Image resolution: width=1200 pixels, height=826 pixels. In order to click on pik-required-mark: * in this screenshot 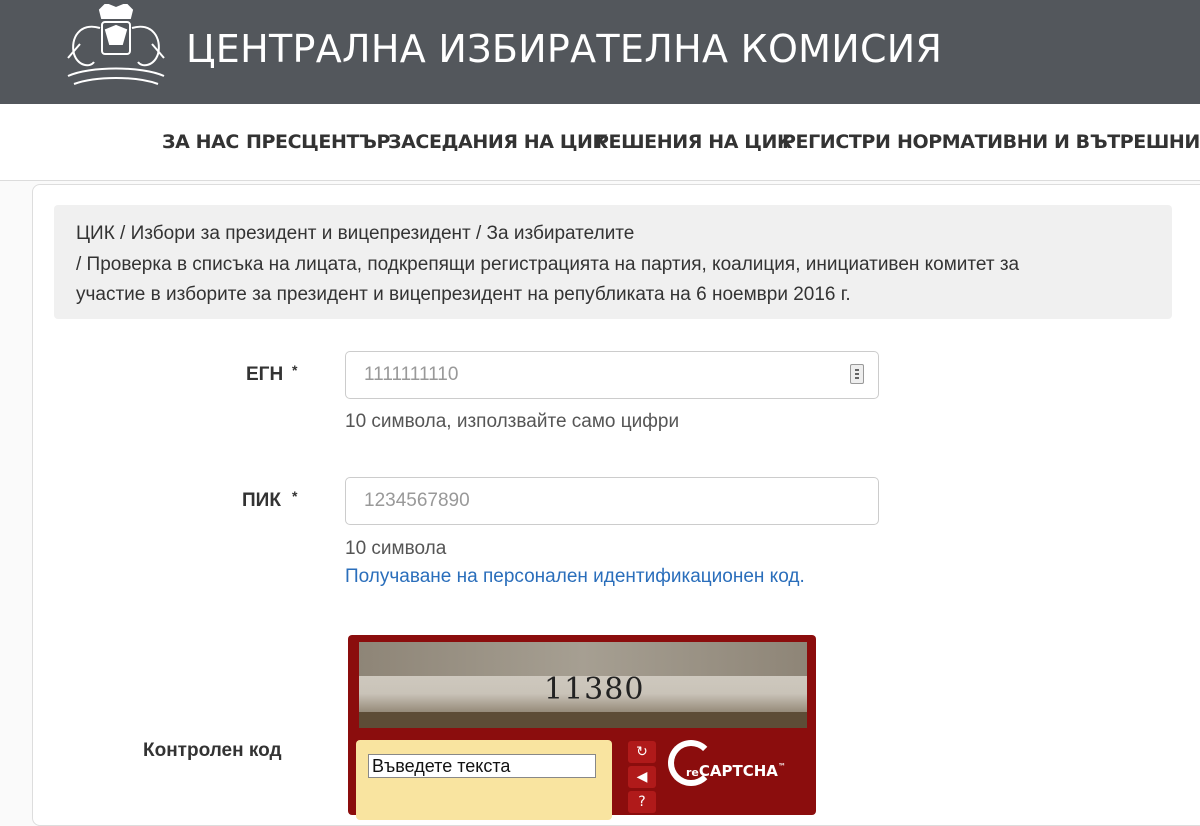, I will do `click(295, 496)`.